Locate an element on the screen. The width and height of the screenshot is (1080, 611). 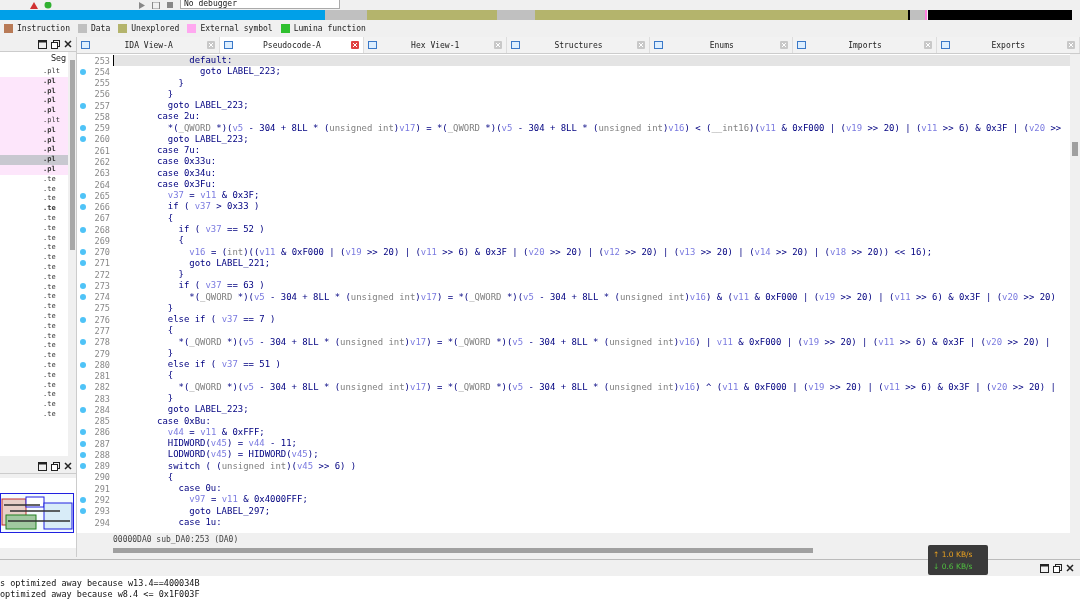
line-number: 269 is located at coordinates (102, 240).